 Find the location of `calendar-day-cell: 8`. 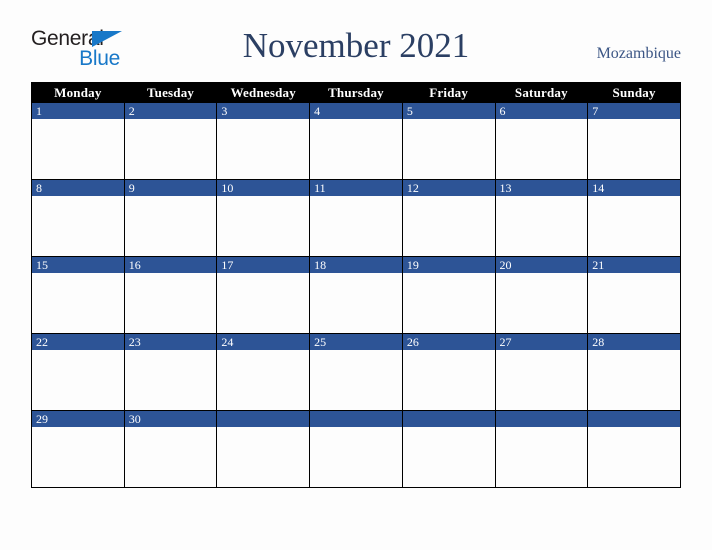

calendar-day-cell: 8 is located at coordinates (78, 218).